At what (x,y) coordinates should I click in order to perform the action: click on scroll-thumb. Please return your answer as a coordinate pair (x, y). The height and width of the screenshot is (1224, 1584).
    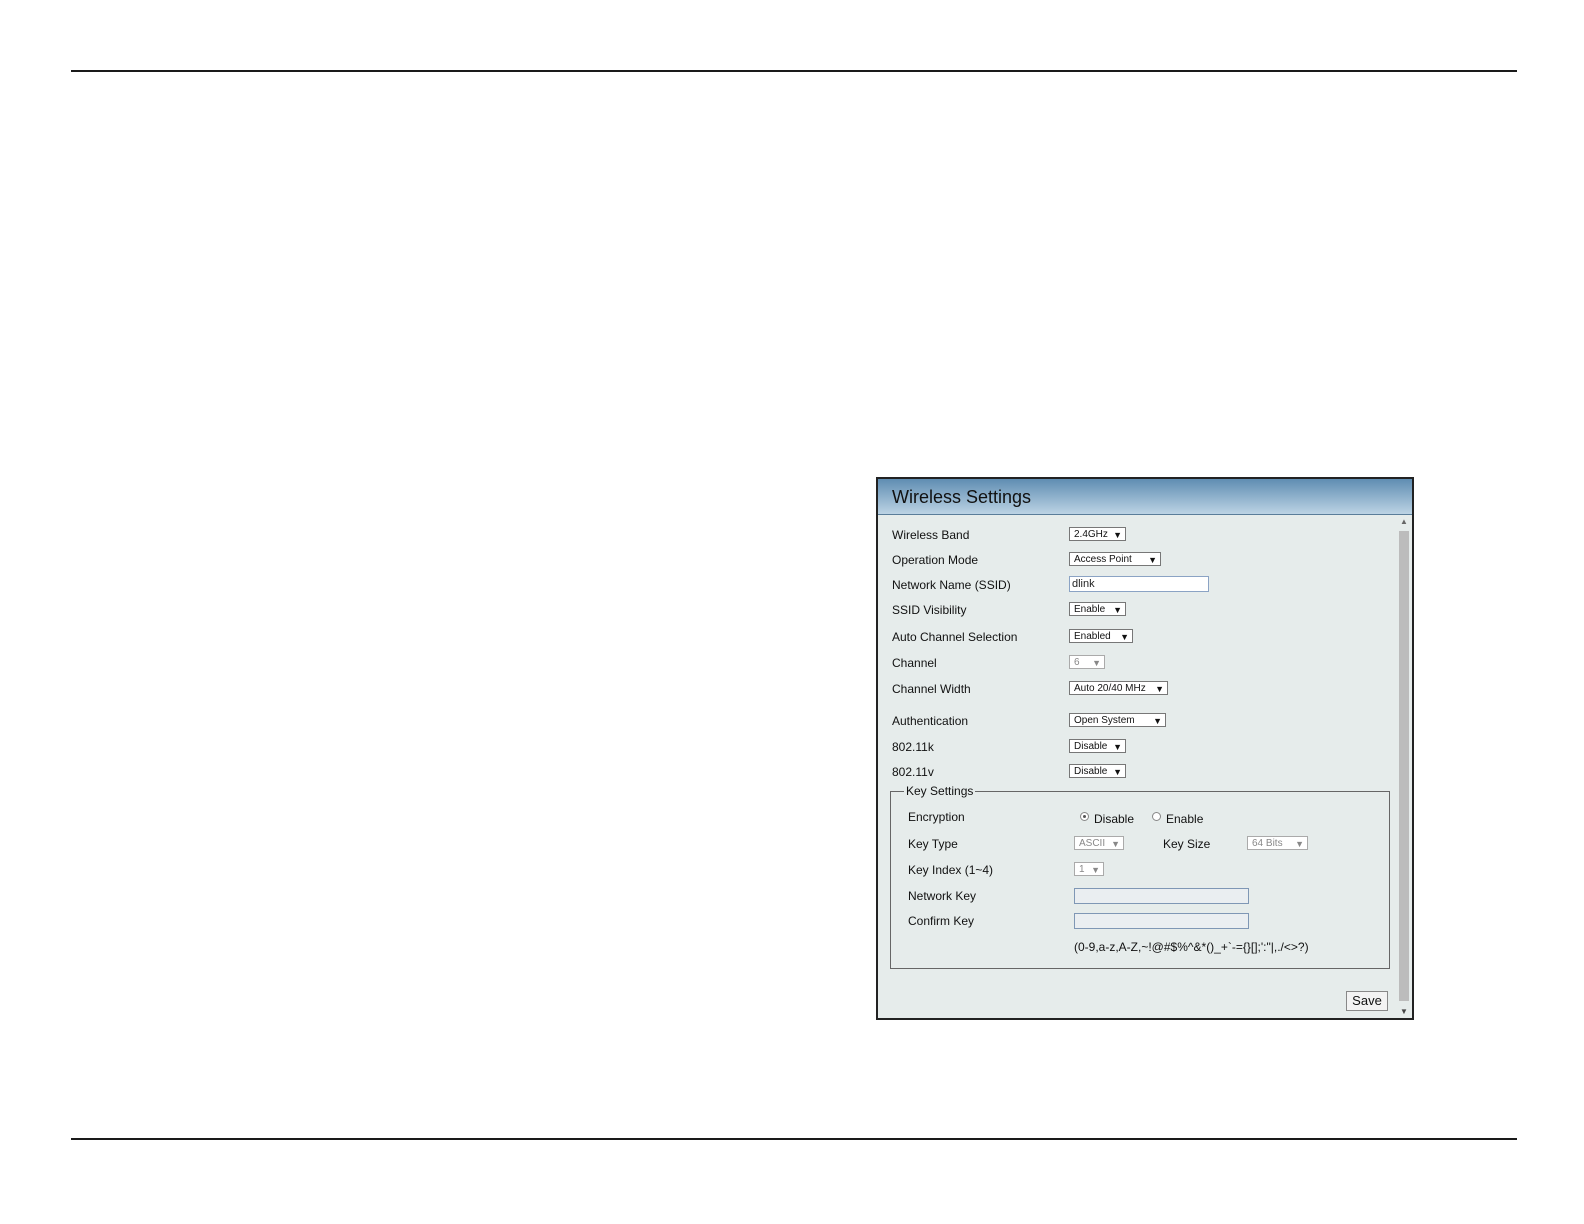
    Looking at the image, I should click on (1404, 766).